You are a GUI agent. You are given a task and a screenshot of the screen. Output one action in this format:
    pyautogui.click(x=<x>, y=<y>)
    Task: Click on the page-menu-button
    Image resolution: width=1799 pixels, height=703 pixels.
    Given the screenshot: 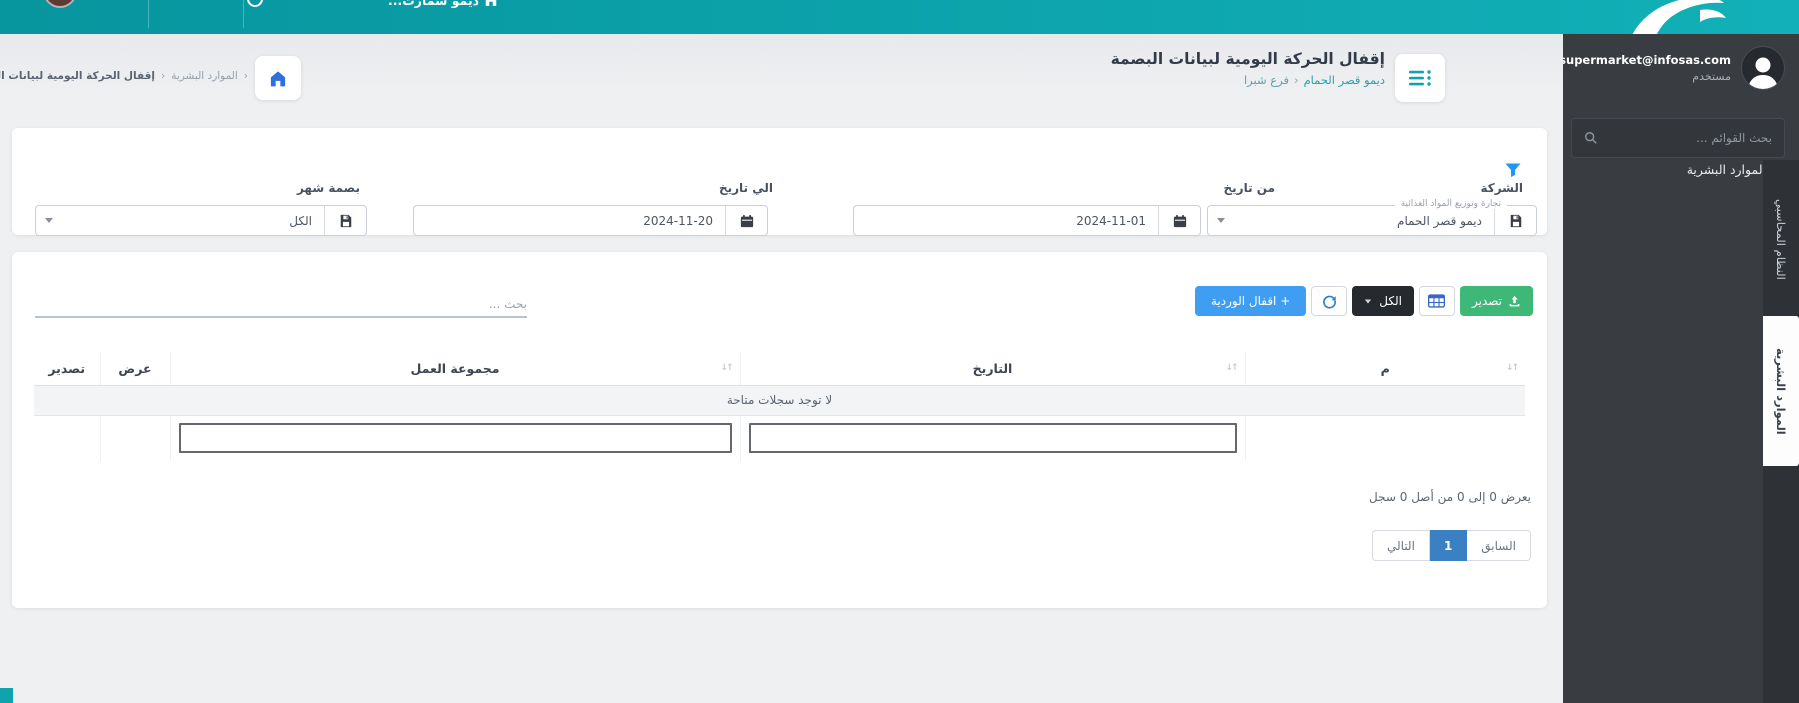 What is the action you would take?
    pyautogui.click(x=1420, y=78)
    